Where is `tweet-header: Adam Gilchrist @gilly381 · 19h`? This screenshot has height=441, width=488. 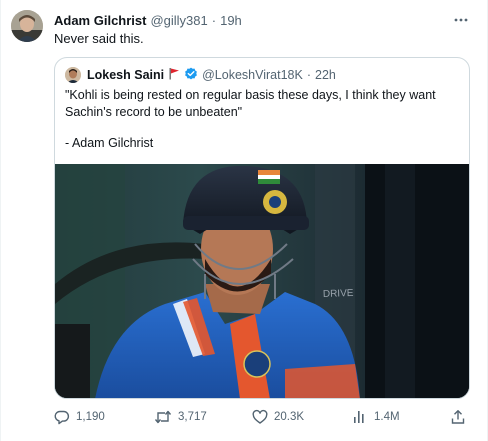 tweet-header: Adam Gilchrist @gilly381 · 19h is located at coordinates (148, 20).